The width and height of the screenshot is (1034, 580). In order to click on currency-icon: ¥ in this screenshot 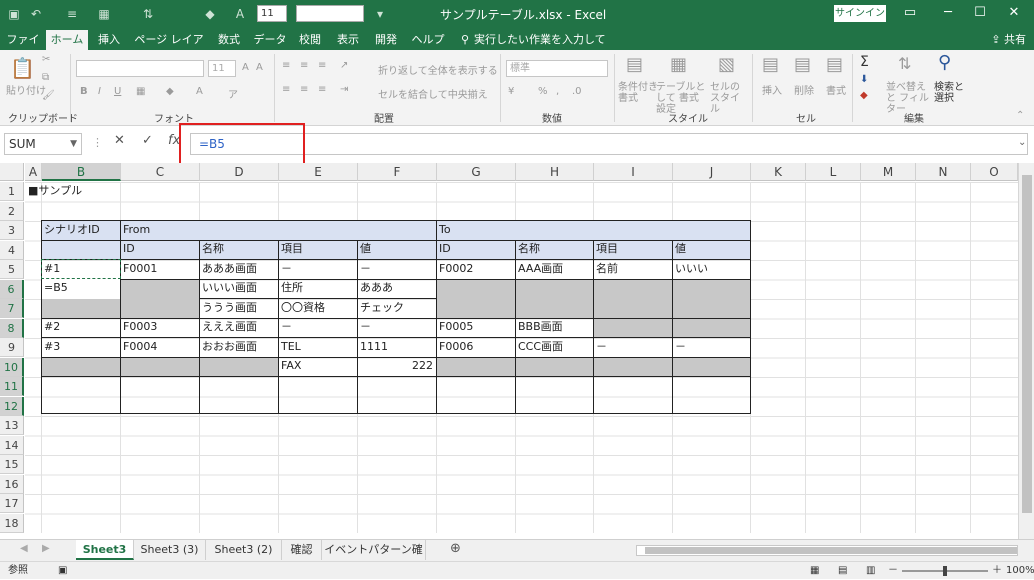, I will do `click(511, 91)`.